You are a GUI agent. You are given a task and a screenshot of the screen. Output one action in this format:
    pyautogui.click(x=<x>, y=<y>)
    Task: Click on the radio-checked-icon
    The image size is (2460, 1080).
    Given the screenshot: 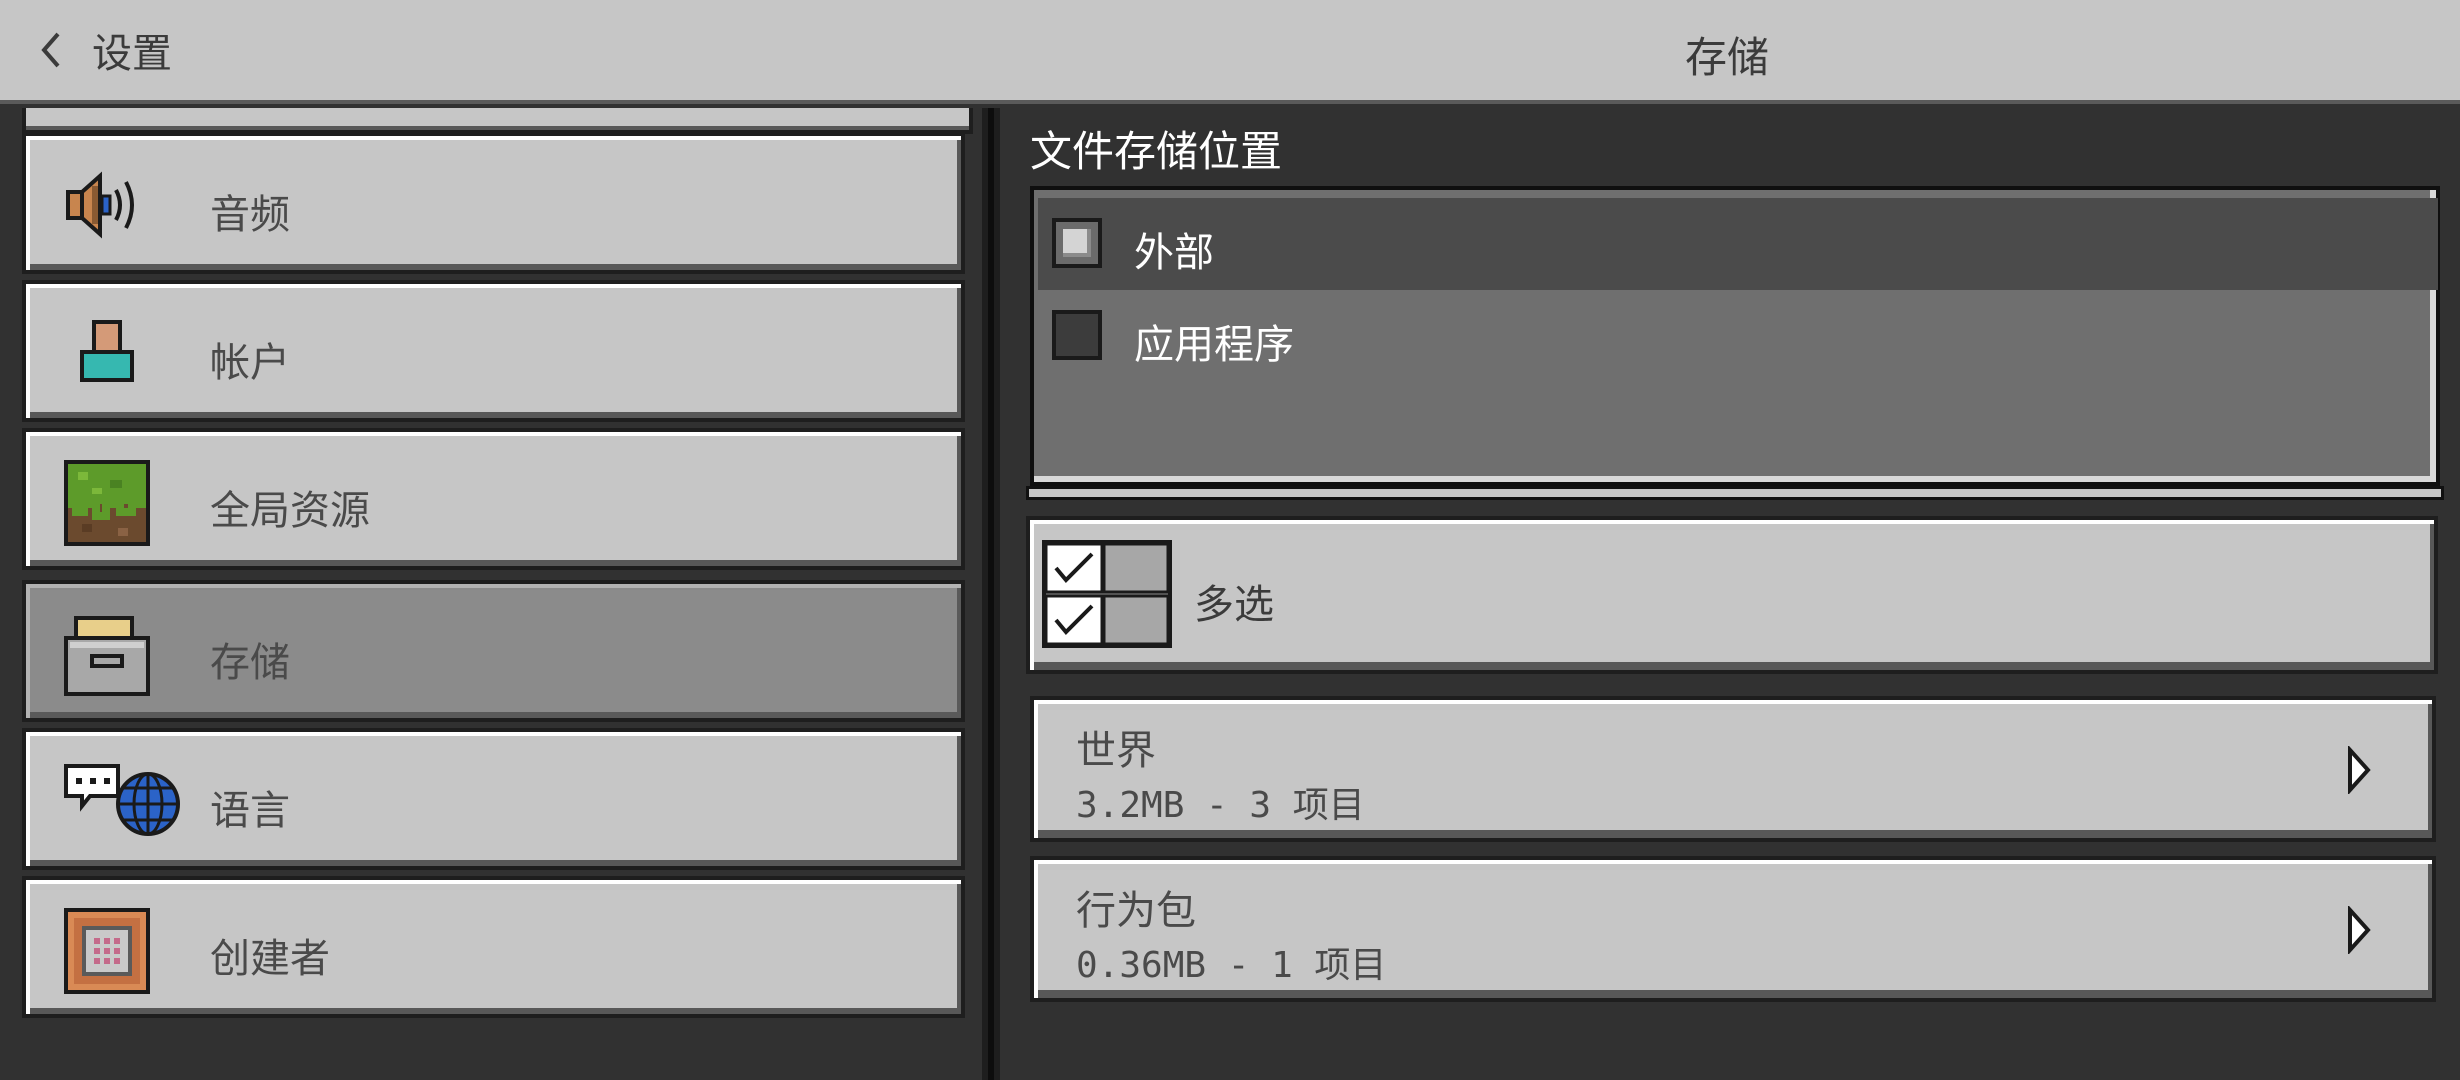 What is the action you would take?
    pyautogui.click(x=1077, y=243)
    